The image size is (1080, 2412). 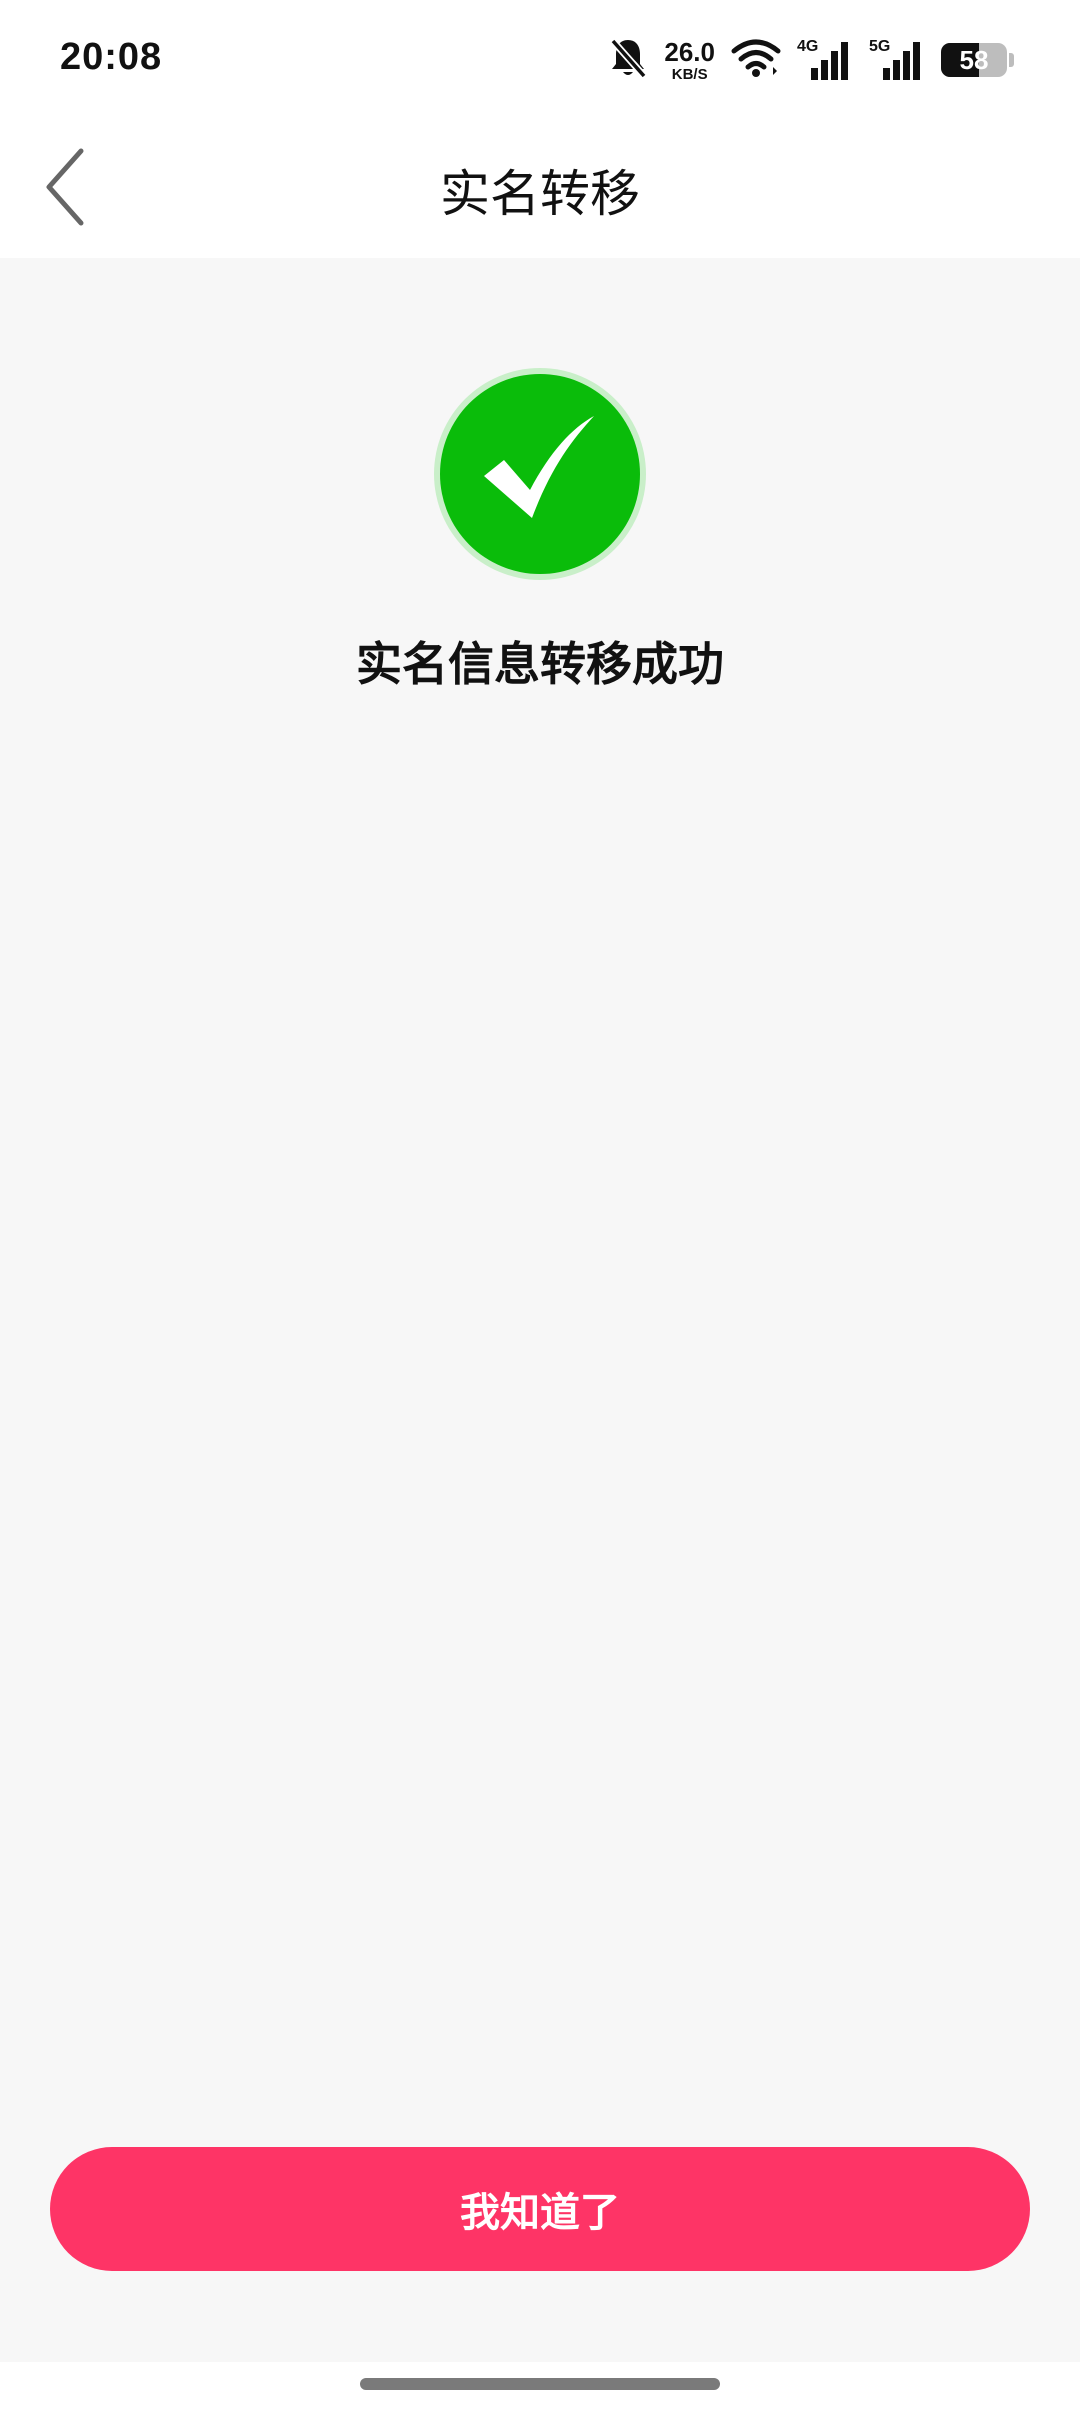 I want to click on net-speed-value: 26.0, so click(x=689, y=51).